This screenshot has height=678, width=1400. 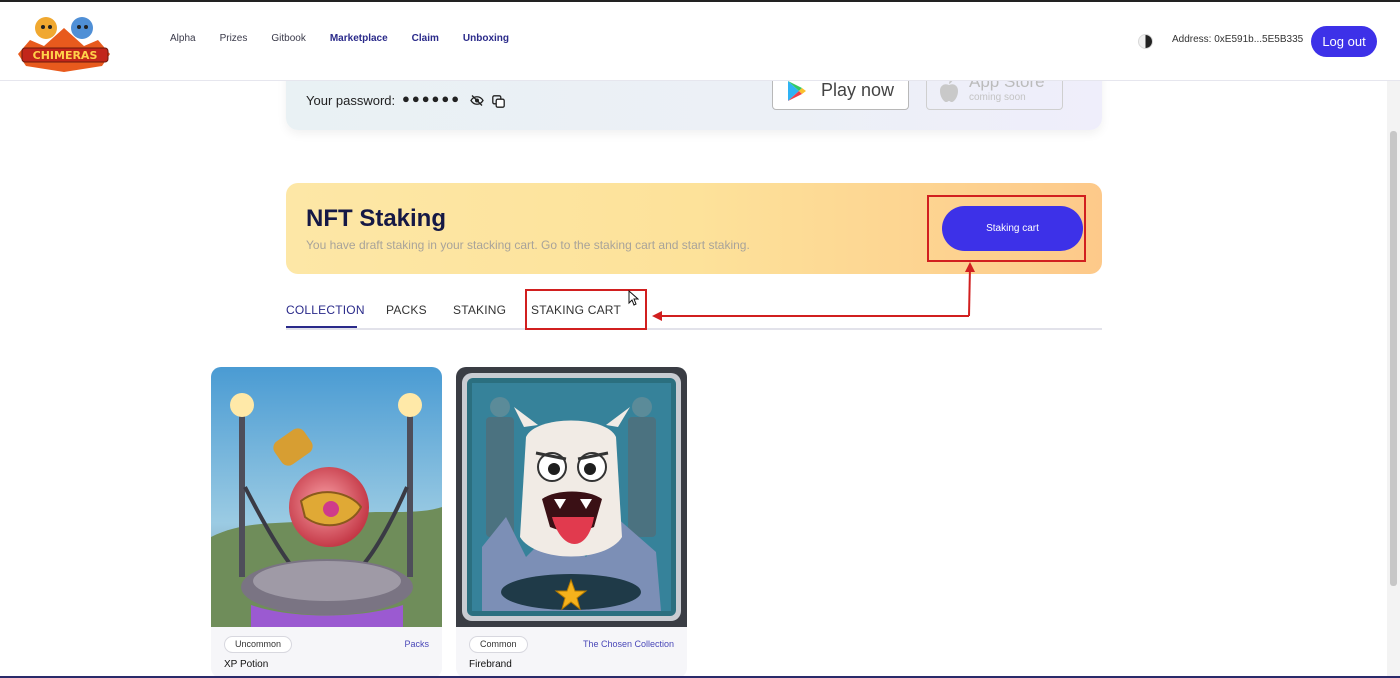 I want to click on logo-text: CHIMERAS, so click(x=65, y=55).